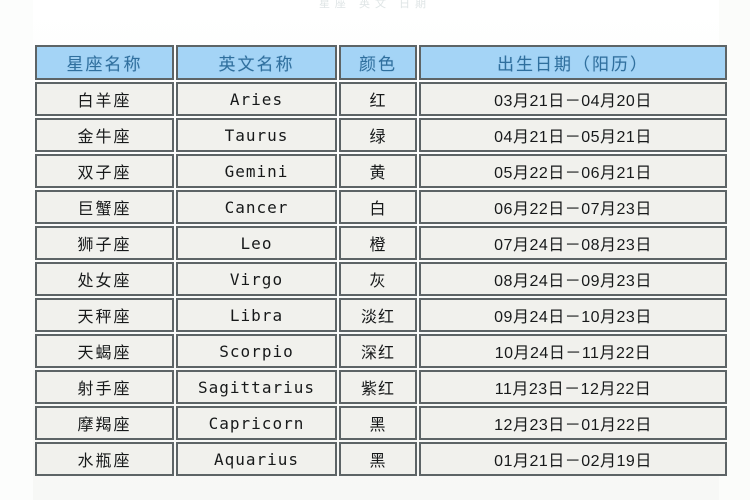 The height and width of the screenshot is (500, 750). I want to click on cell-english-name: Cancer, so click(256, 207).